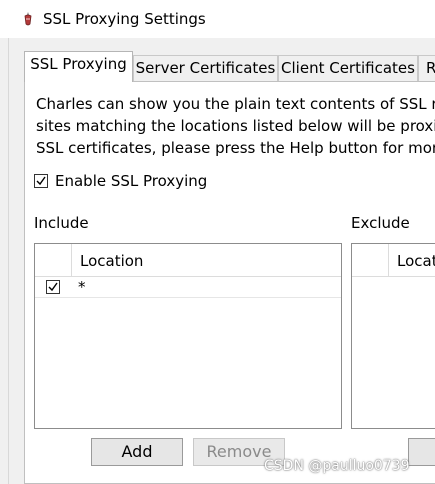 Image resolution: width=435 pixels, height=484 pixels. Describe the element at coordinates (205, 68) in the screenshot. I see `tab-server-certificates: Server Certificates` at that location.